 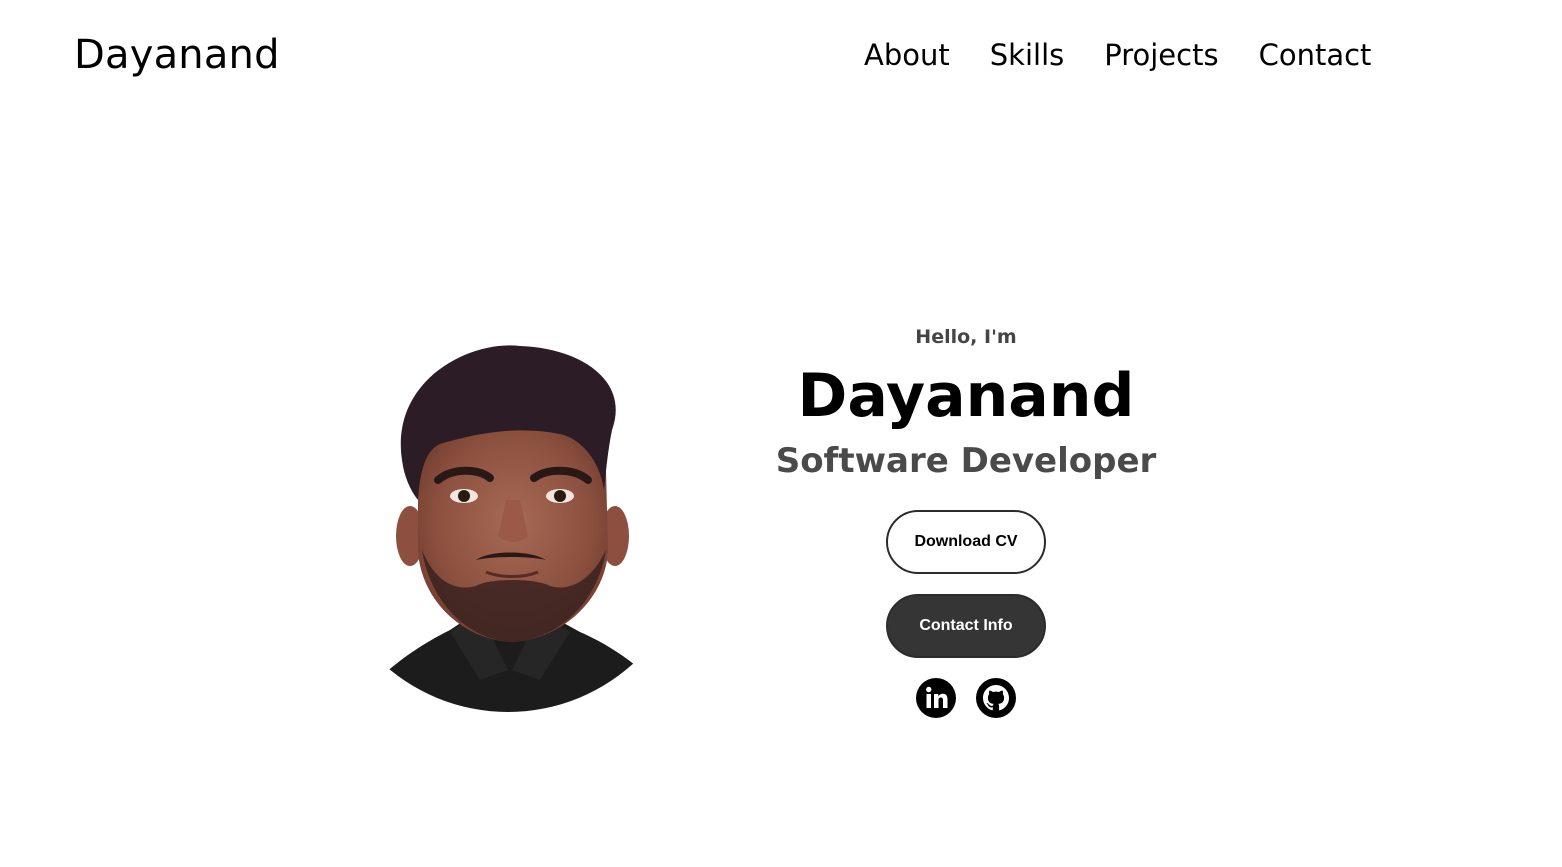 I want to click on nav-link-contact: Contact, so click(x=1315, y=55).